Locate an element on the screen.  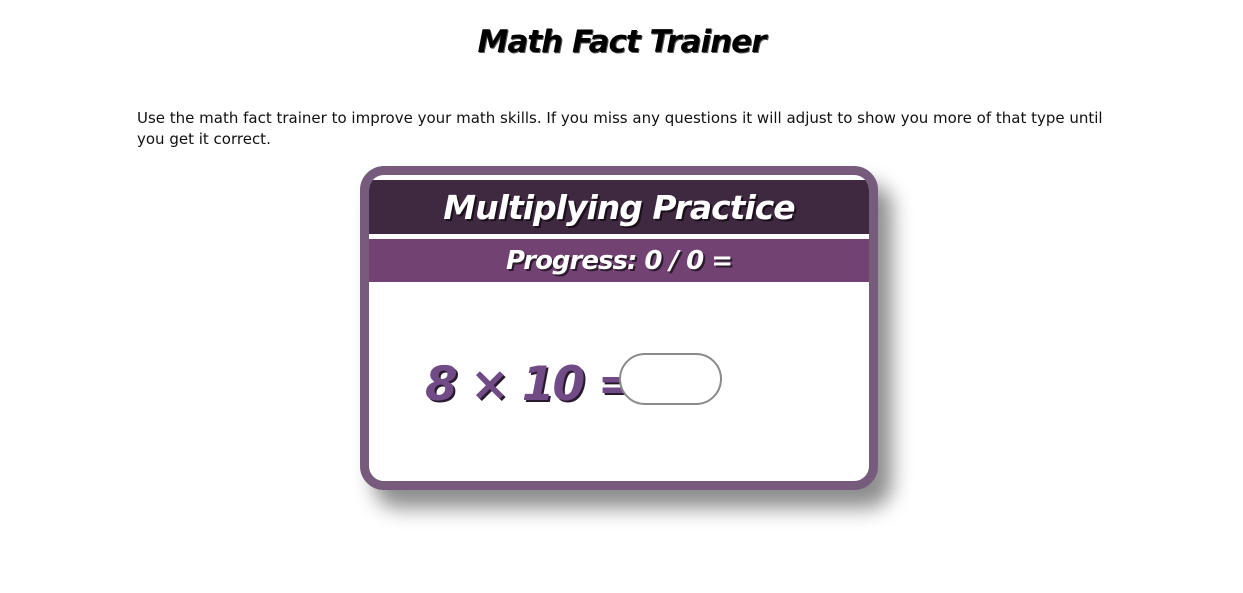
trainer-title: Multiplying Practice is located at coordinates (619, 207).